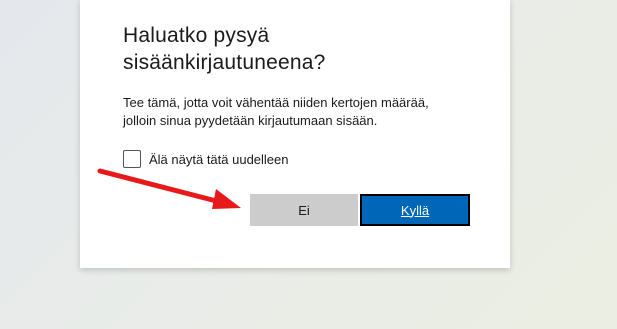  What do you see at coordinates (303, 49) in the screenshot?
I see `dialog-title: Haluatko pysyä sisäänkirjautuneena?` at bounding box center [303, 49].